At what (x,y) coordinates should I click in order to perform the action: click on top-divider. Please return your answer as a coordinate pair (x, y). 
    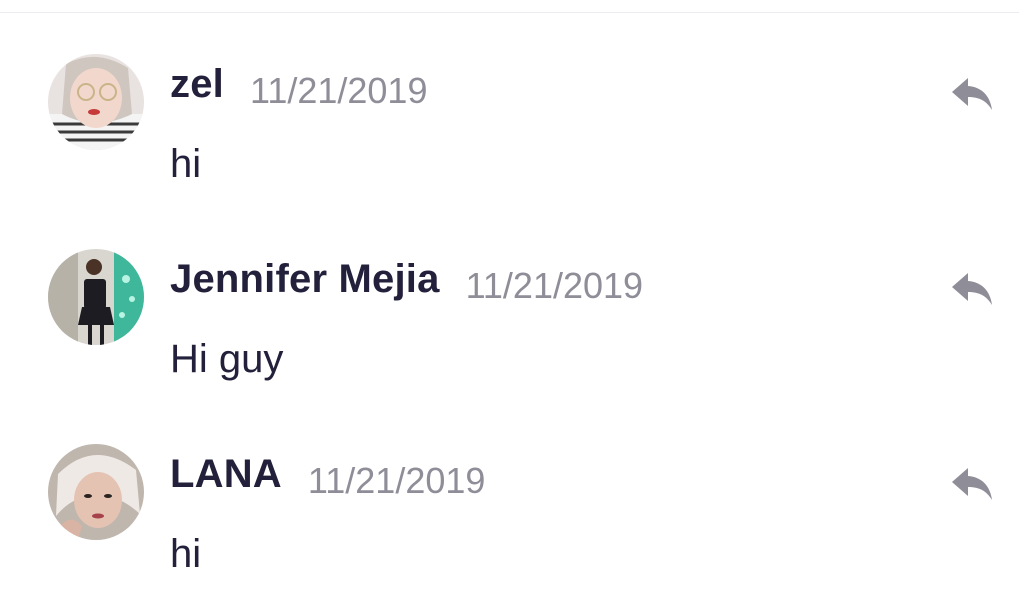
    Looking at the image, I should click on (509, 12).